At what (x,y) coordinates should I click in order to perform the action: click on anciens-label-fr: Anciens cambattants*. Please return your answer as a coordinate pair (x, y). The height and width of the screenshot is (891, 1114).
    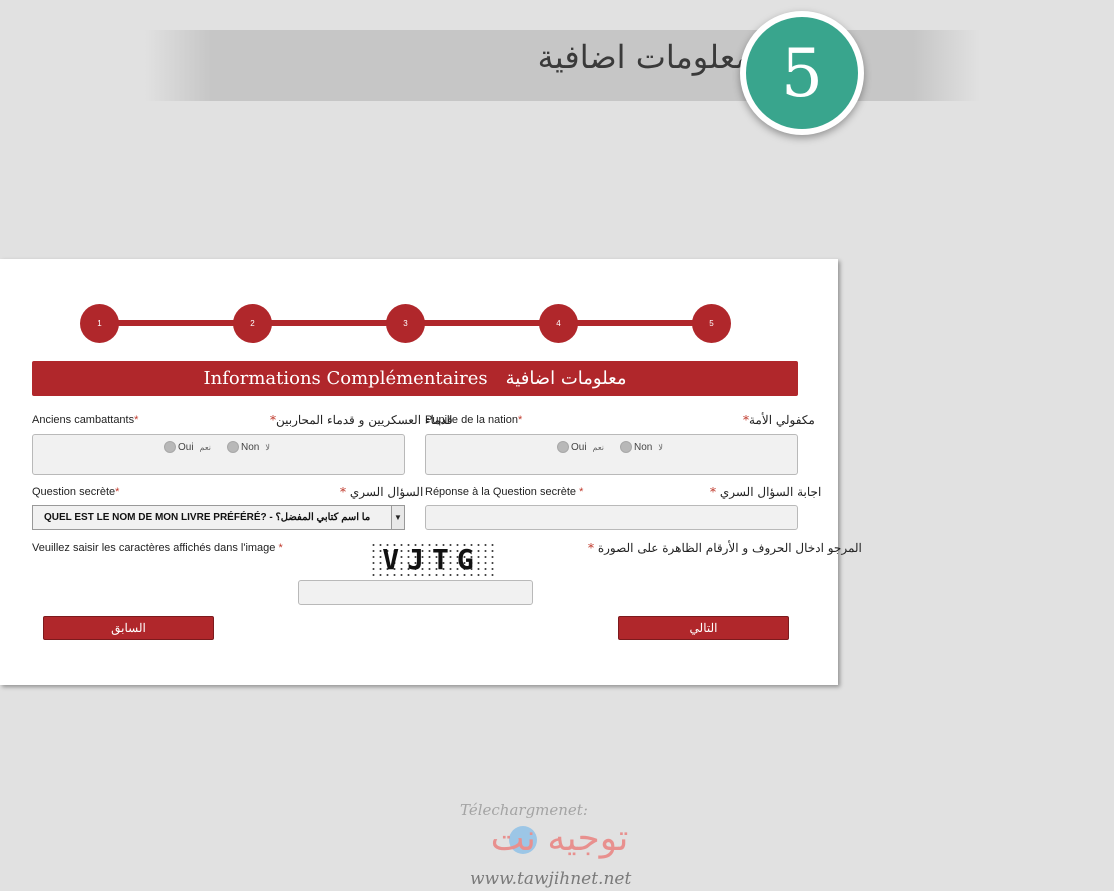
    Looking at the image, I should click on (85, 420).